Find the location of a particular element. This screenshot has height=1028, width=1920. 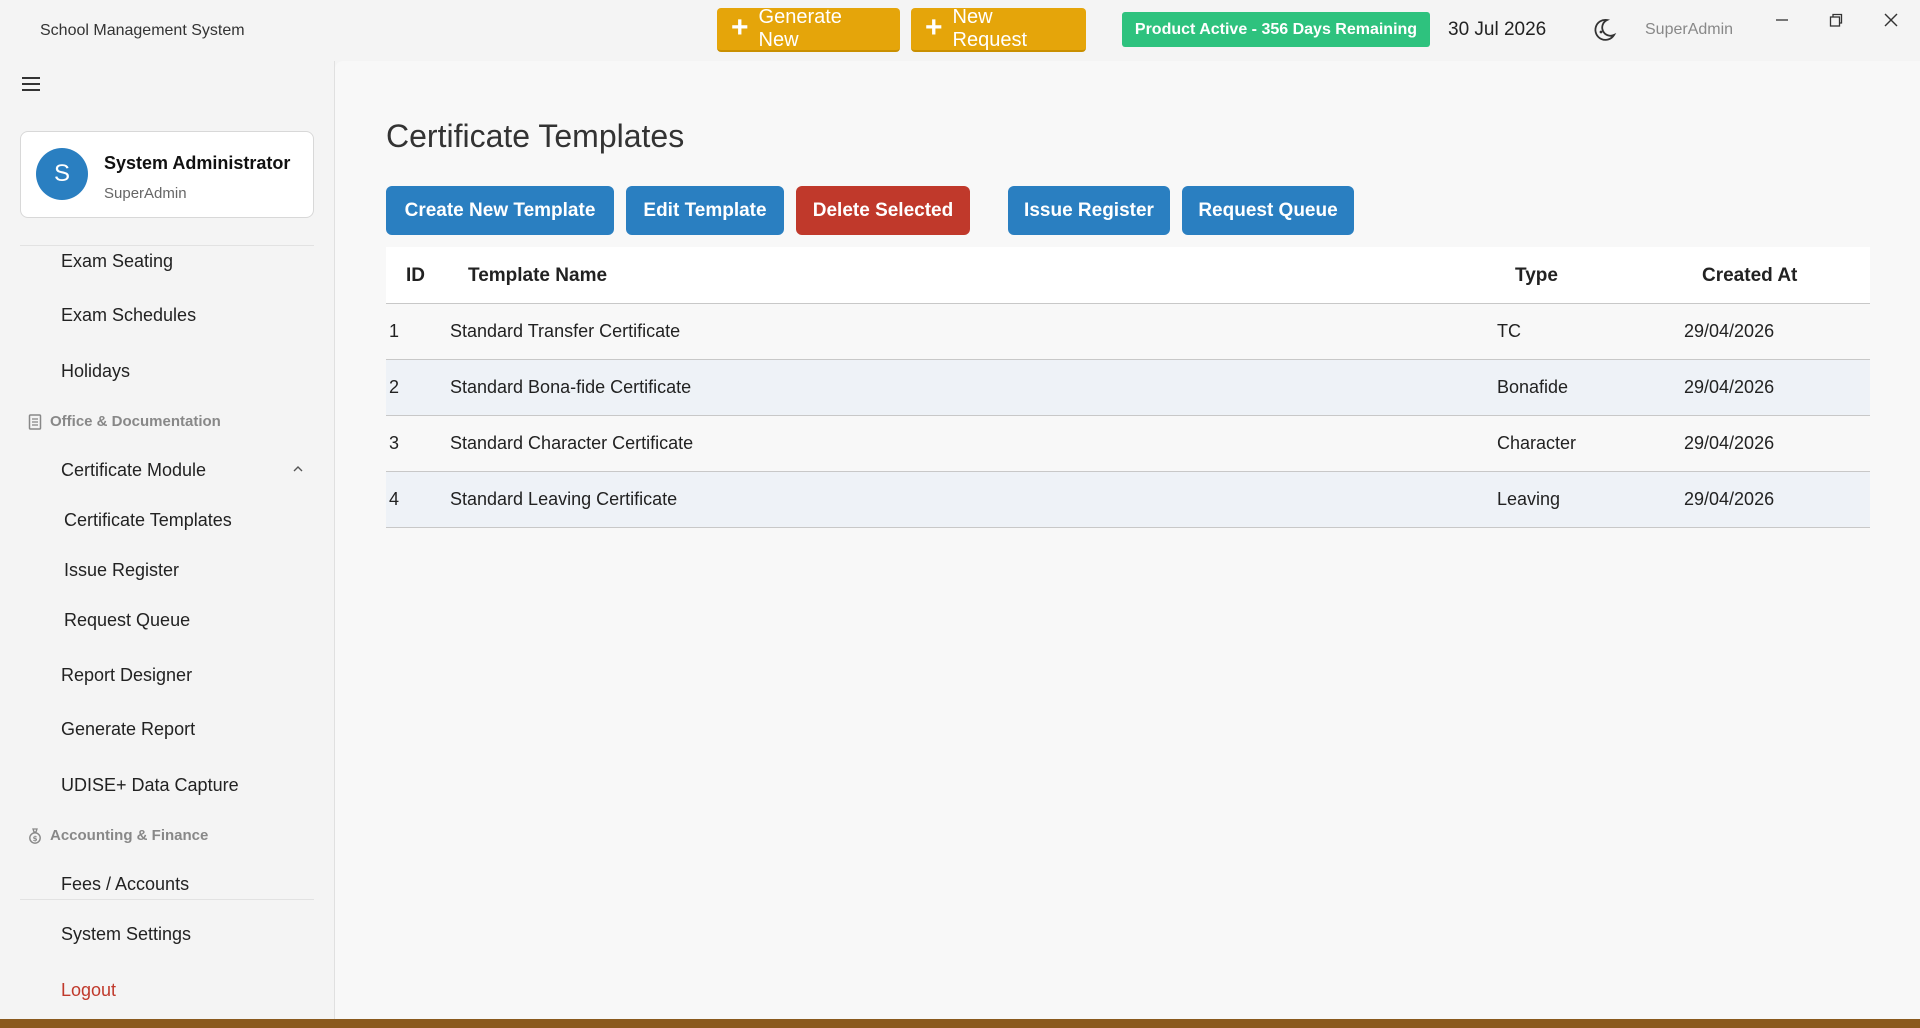

sidebar-item-holidays: Holidays is located at coordinates (95, 371).